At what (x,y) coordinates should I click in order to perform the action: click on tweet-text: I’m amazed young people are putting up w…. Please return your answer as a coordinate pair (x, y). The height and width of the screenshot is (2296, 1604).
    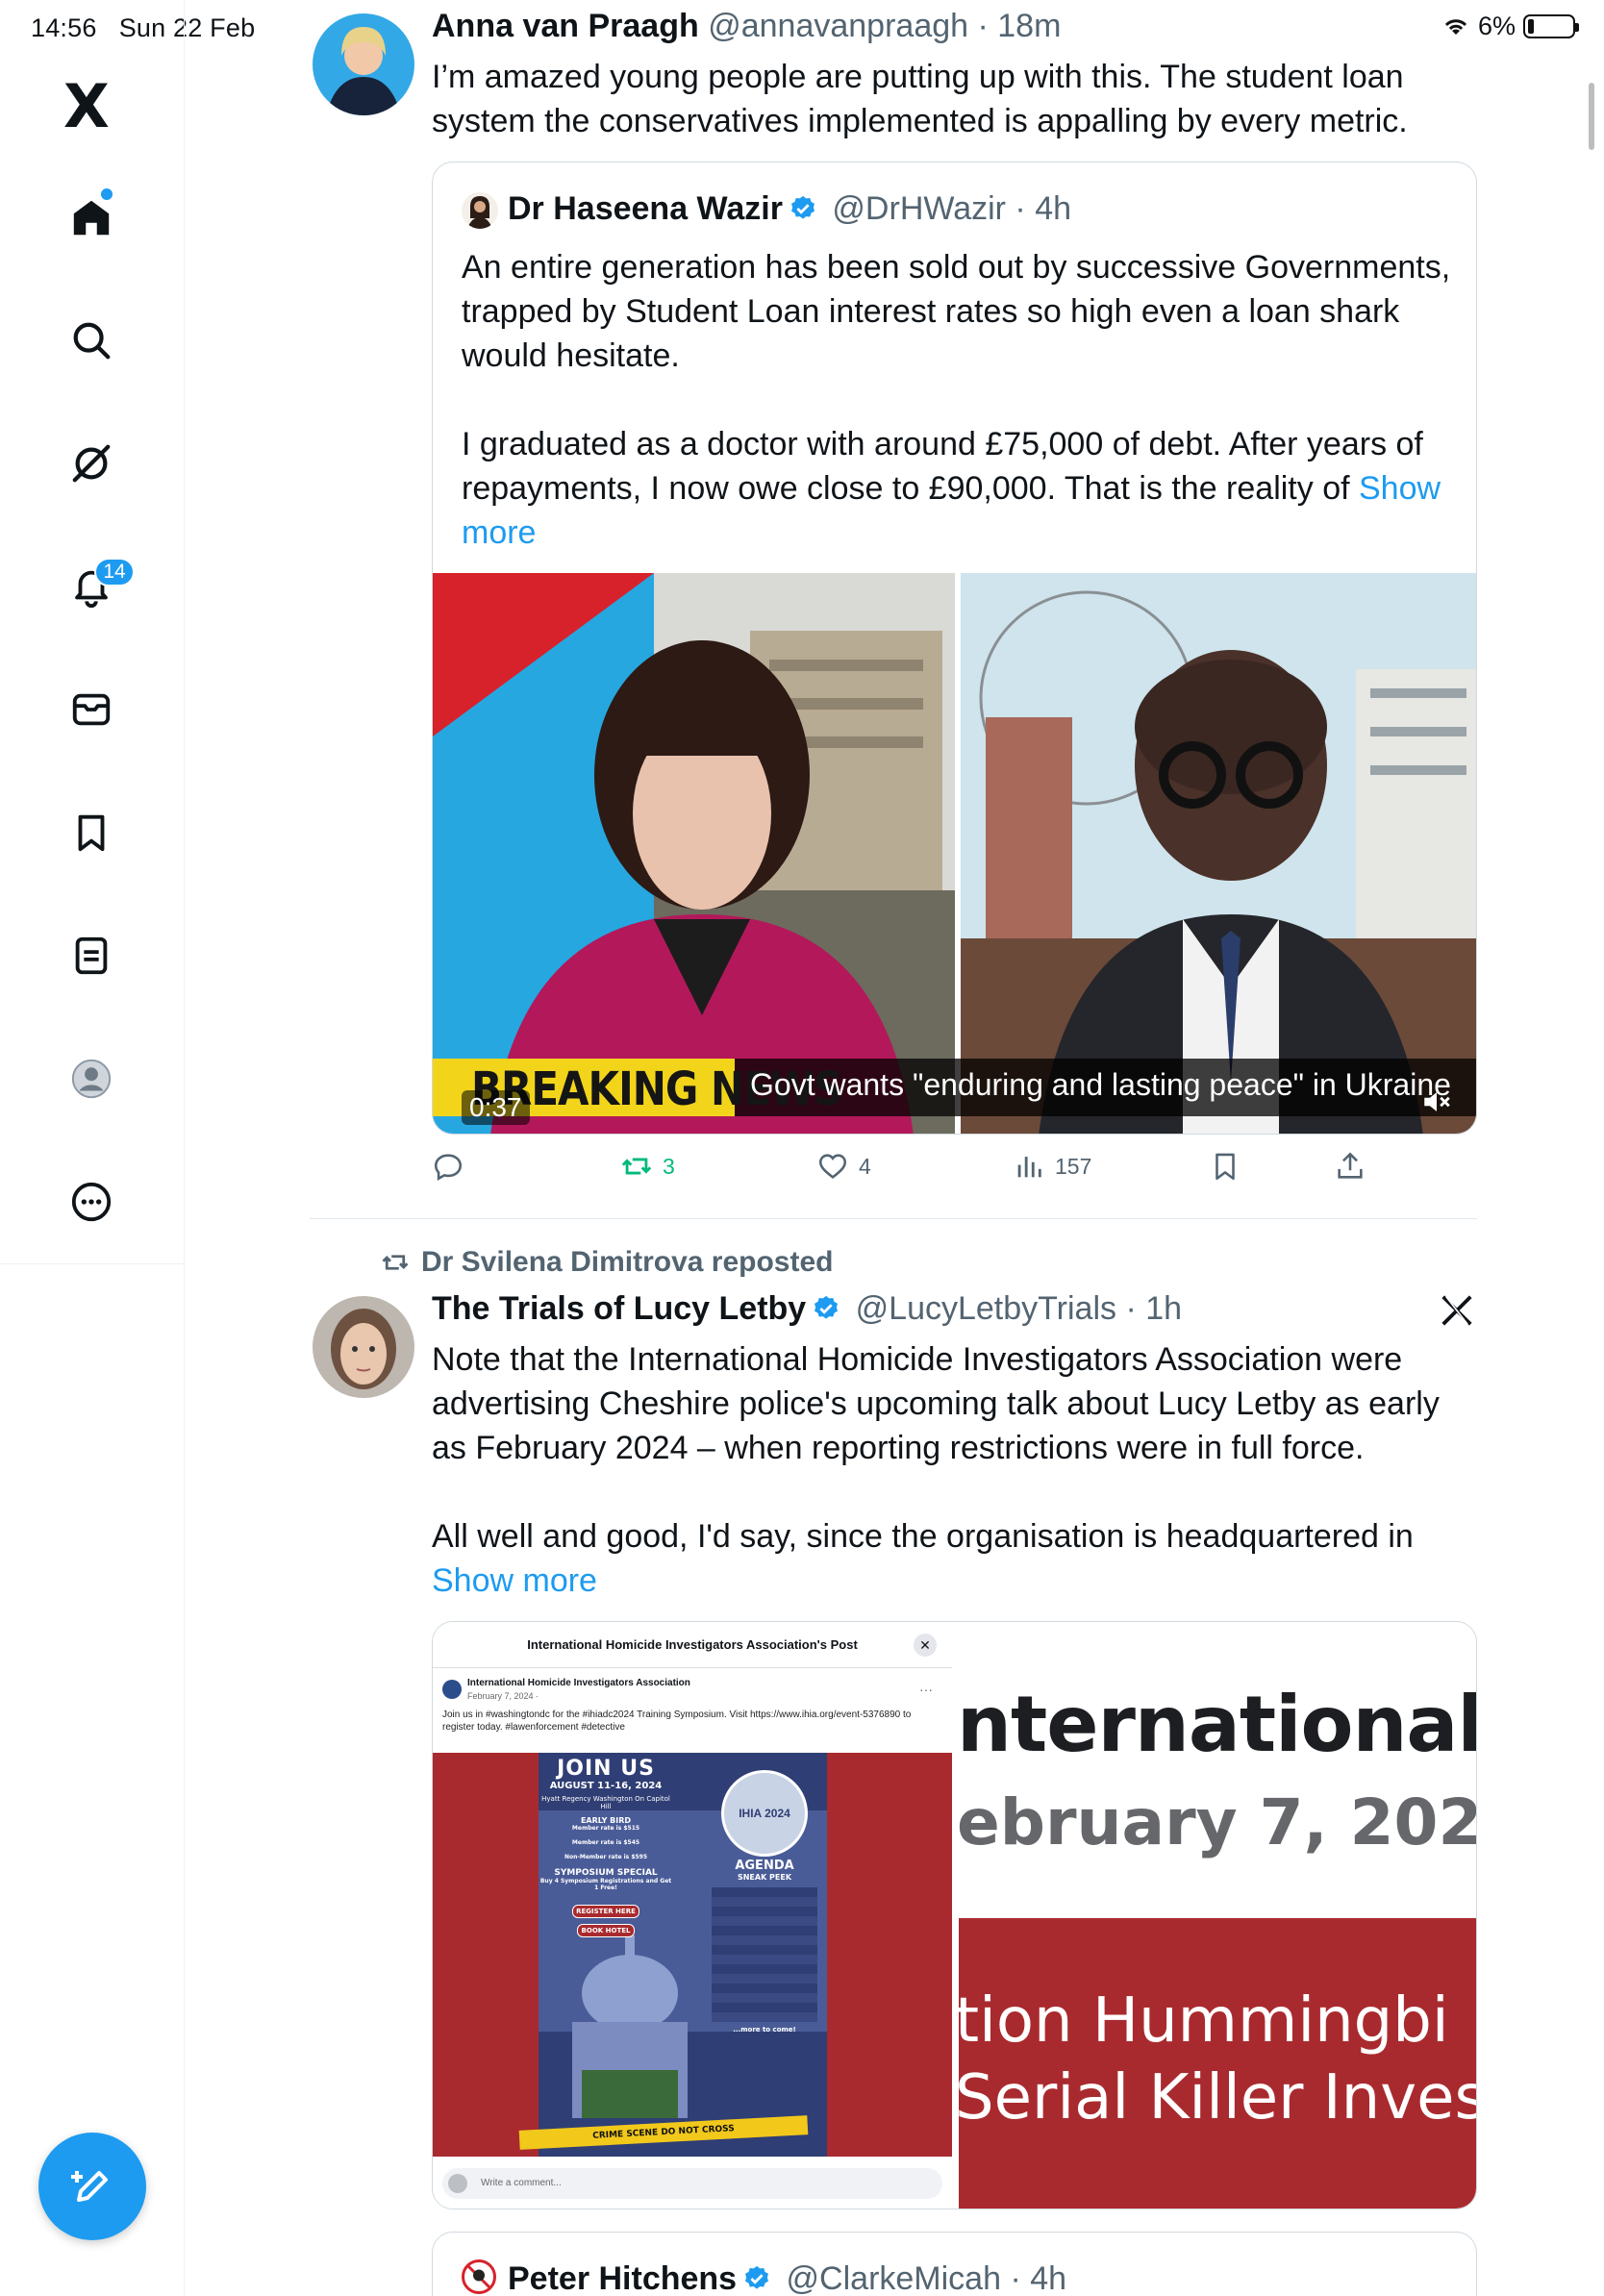
    Looking at the image, I should click on (920, 99).